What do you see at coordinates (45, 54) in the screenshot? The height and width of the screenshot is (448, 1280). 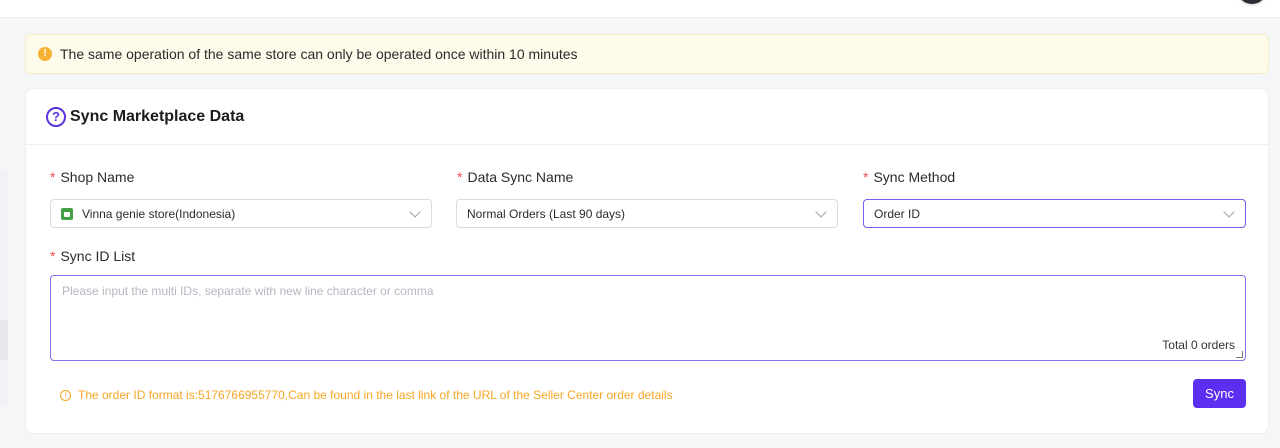 I see `warning-icon: !` at bounding box center [45, 54].